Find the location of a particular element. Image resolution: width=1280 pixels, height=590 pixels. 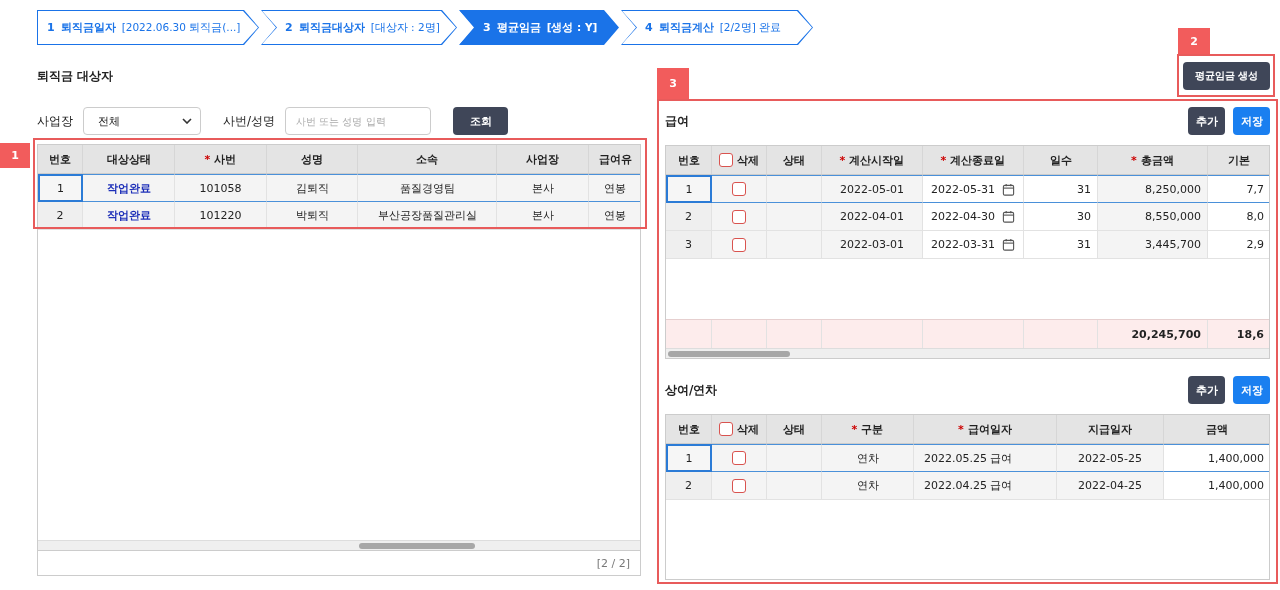

column-header: 일수 is located at coordinates (1061, 160).